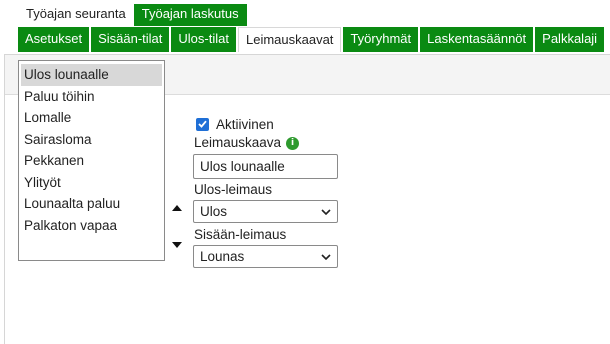  I want to click on name-label-text: Leimauskaava, so click(238, 142).